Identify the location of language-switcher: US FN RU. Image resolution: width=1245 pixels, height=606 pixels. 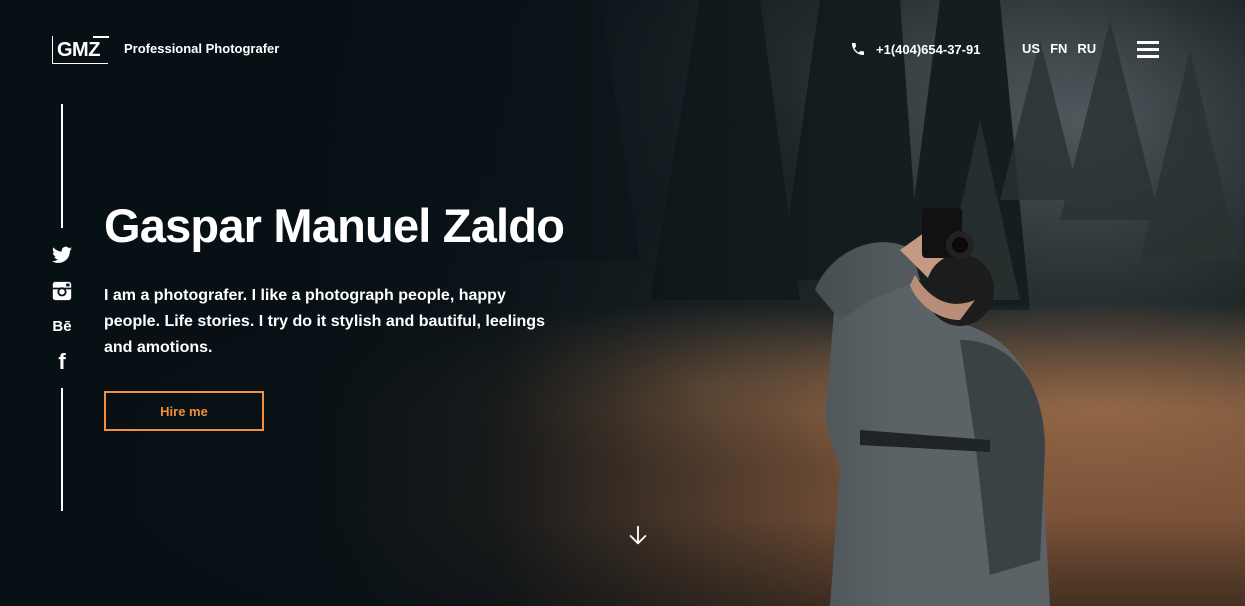
(1059, 48).